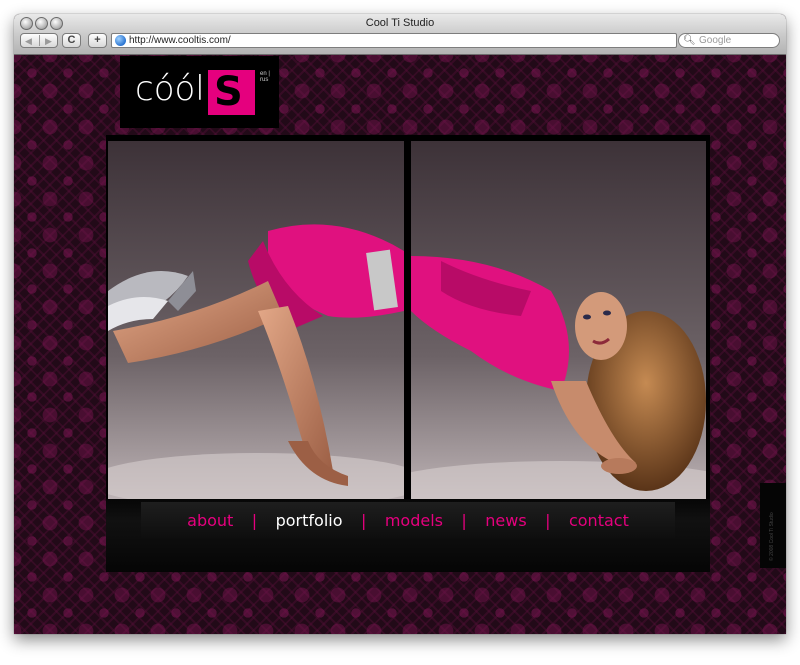 Image resolution: width=800 pixels, height=665 pixels. I want to click on reload-icon: C, so click(71, 40).